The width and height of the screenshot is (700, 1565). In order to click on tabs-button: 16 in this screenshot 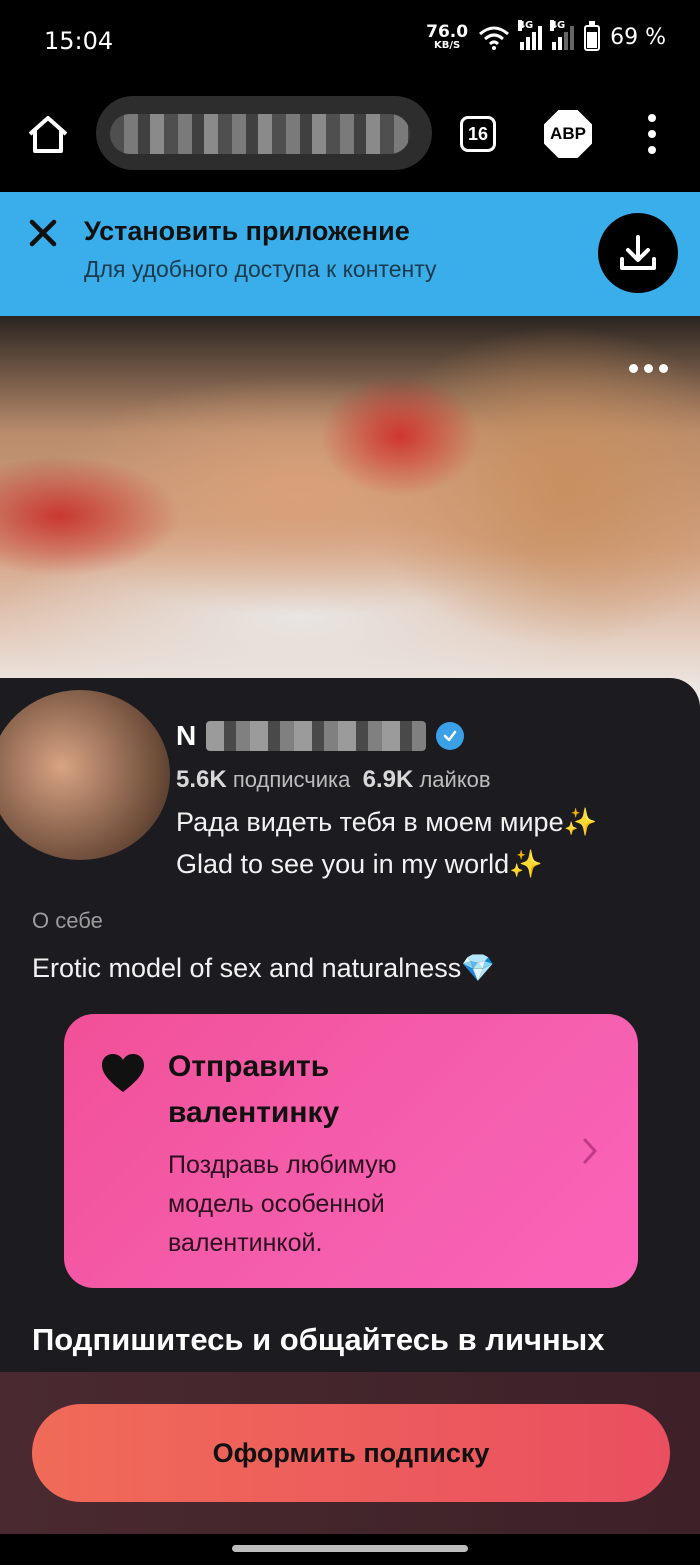, I will do `click(478, 134)`.